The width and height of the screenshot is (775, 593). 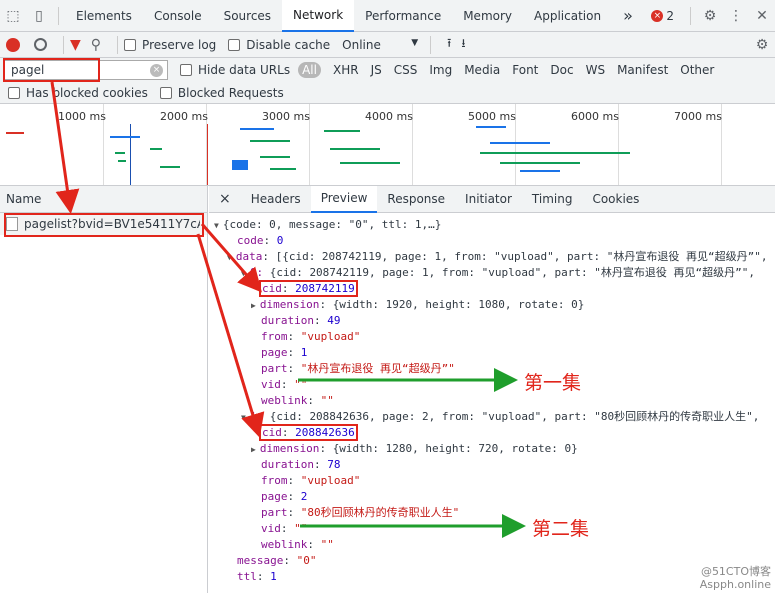 I want to click on tab-sources: Sources, so click(x=247, y=16).